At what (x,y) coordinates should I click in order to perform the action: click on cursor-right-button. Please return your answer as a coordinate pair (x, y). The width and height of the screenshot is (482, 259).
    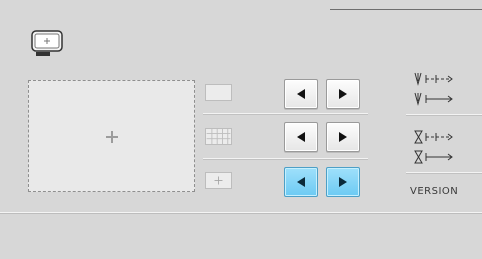
    Looking at the image, I should click on (343, 182).